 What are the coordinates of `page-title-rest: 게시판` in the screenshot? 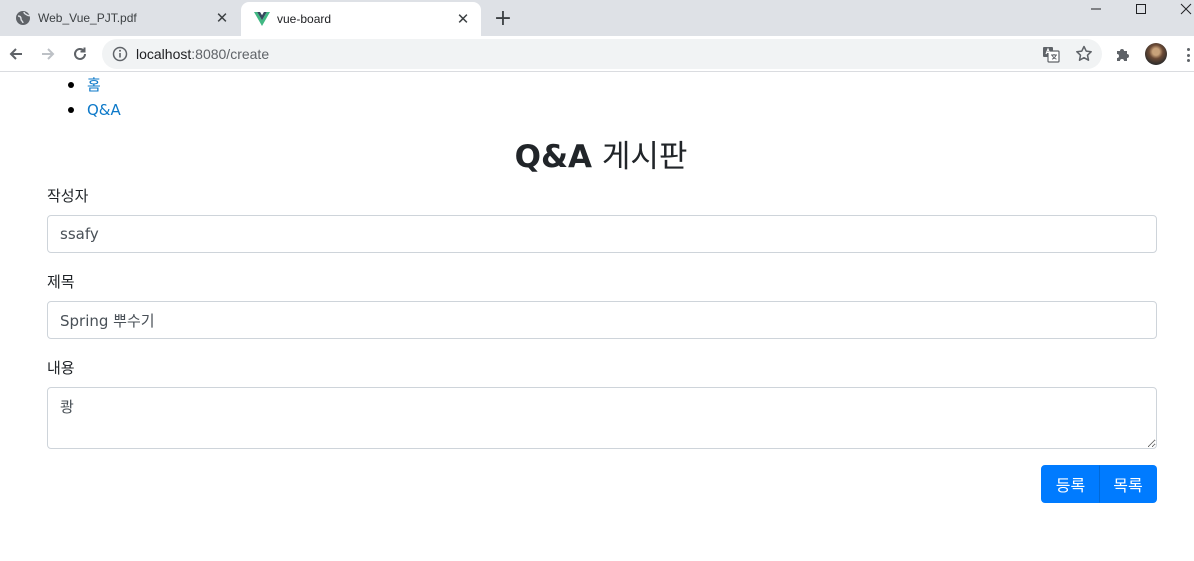 It's located at (639, 157).